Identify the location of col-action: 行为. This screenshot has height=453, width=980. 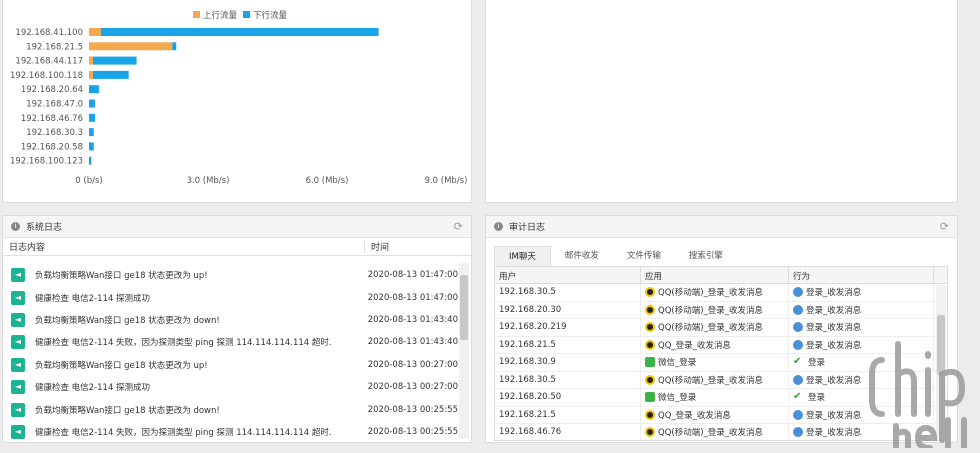
(861, 275).